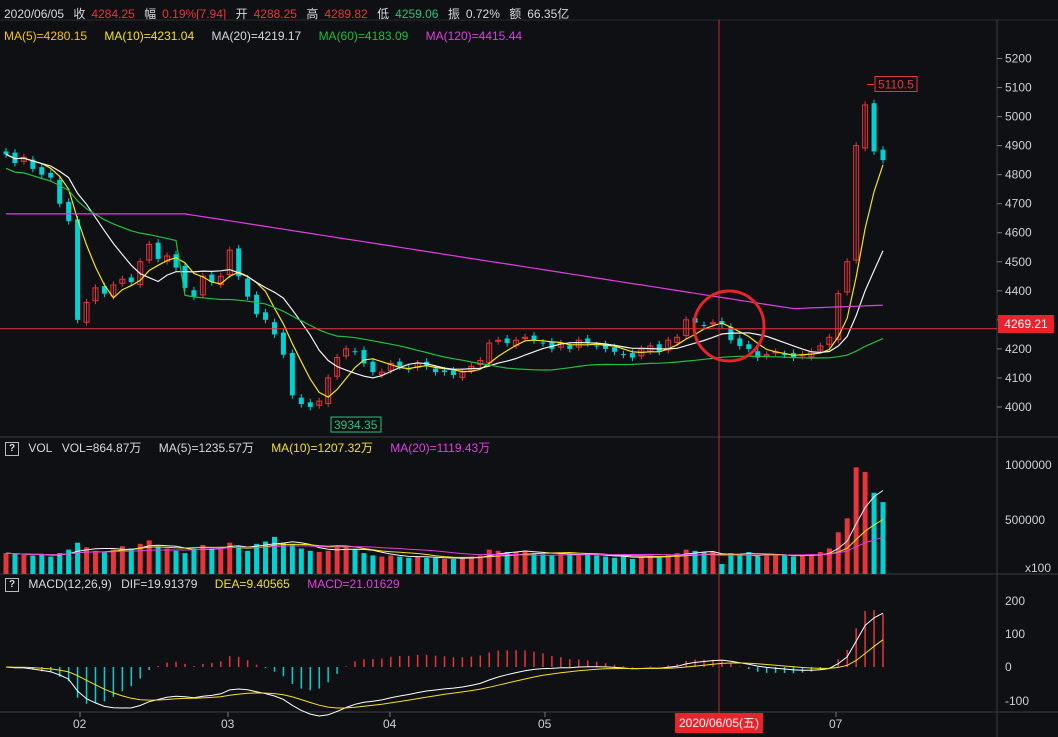  I want to click on macd-tick-label: 100, so click(1015, 634).